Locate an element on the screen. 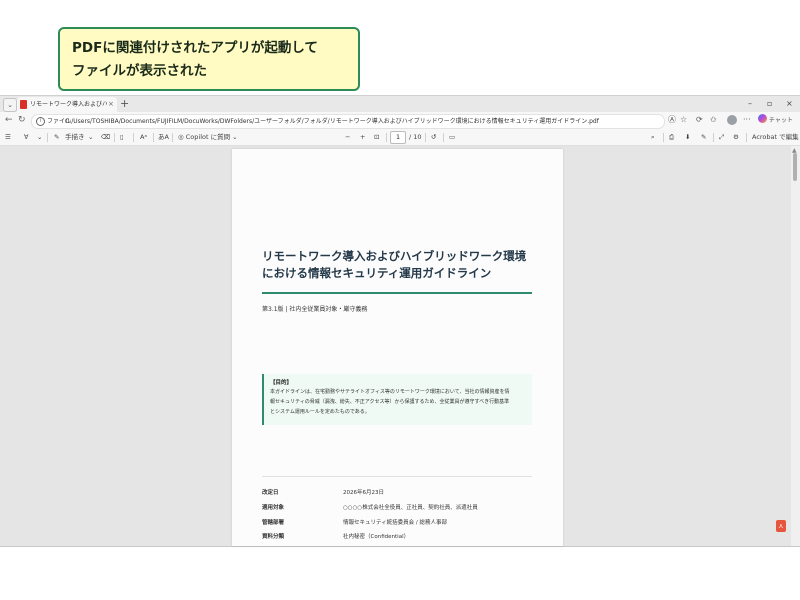 The height and width of the screenshot is (600, 800). minimize-button: – is located at coordinates (750, 104).